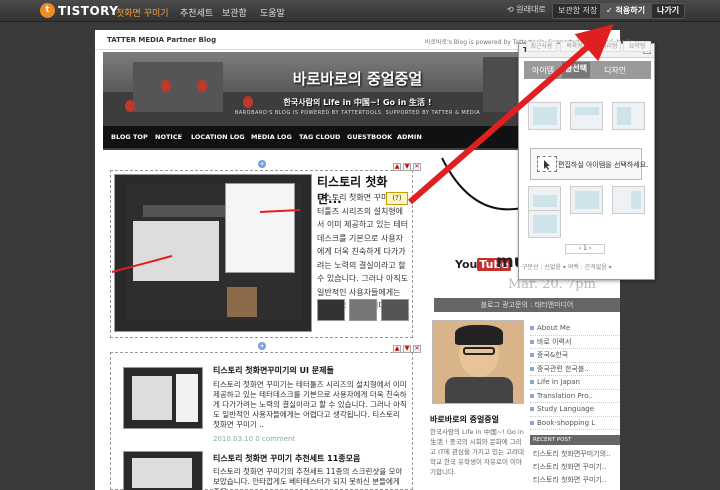  I want to click on subtab-summary: 요약형, so click(637, 46).